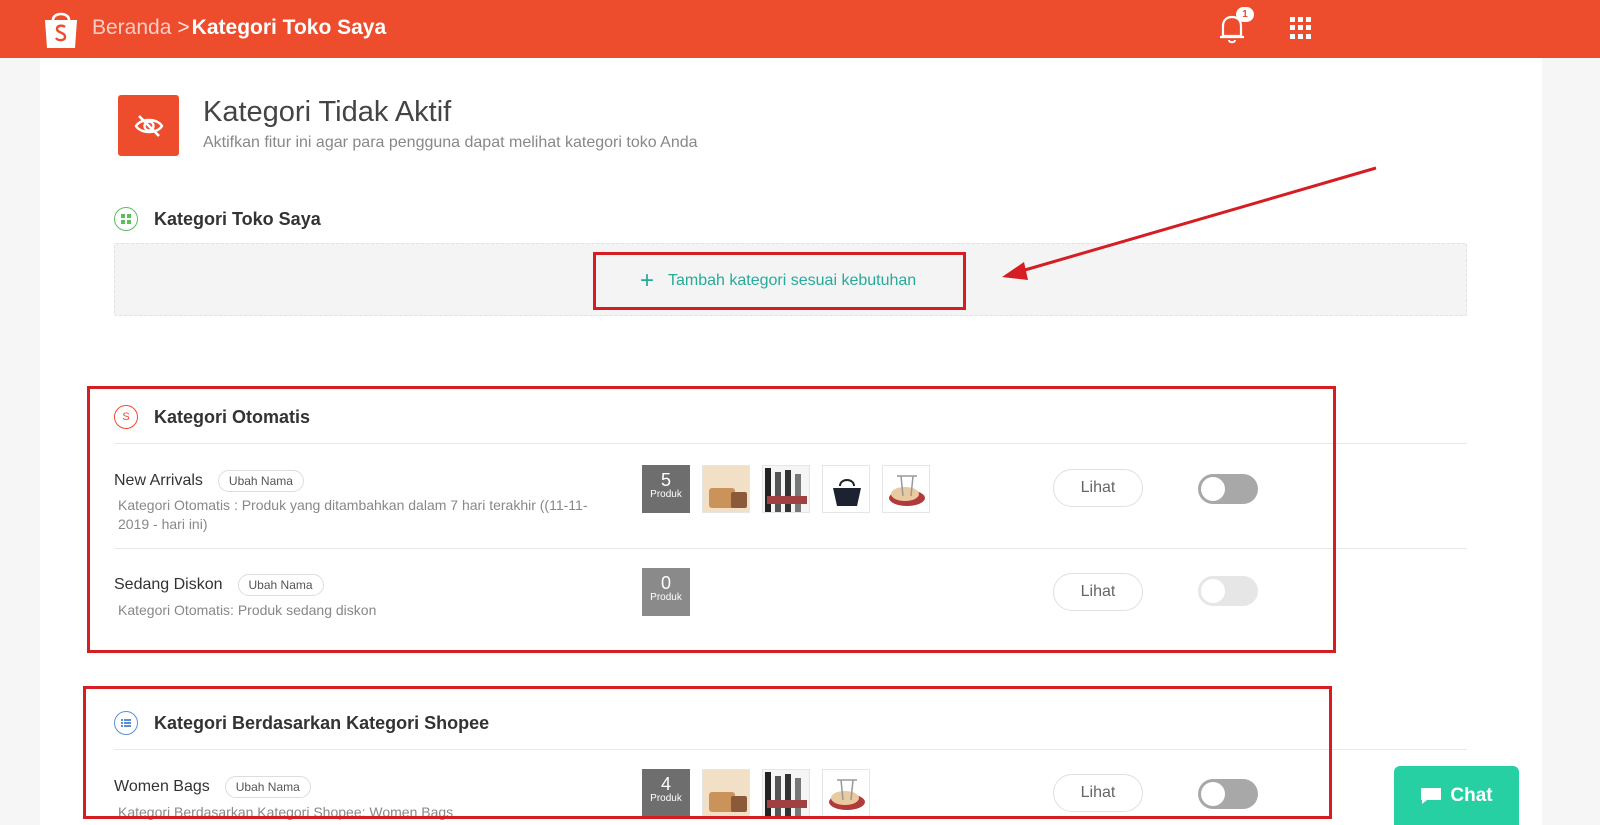  Describe the element at coordinates (327, 112) in the screenshot. I see `page-title: Kategori Tidak Aktif` at that location.